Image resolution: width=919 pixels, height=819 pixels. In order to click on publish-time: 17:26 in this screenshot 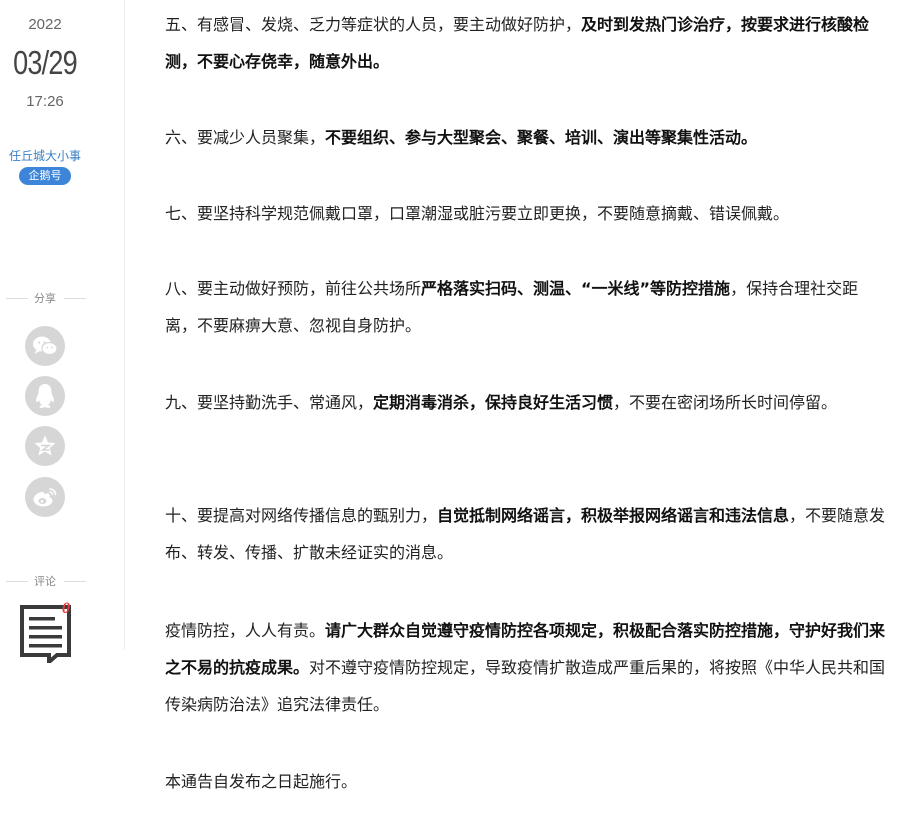, I will do `click(45, 101)`.